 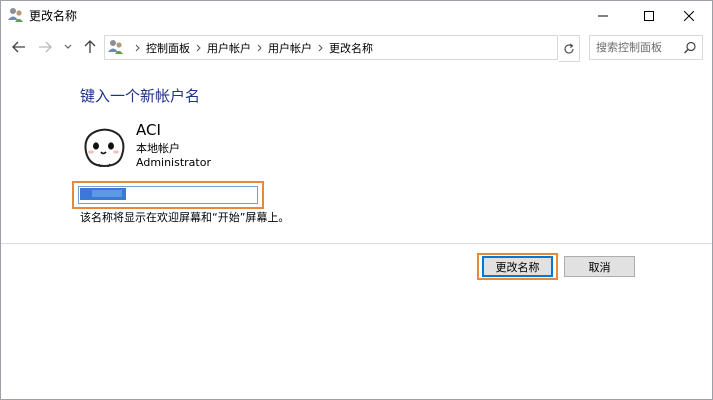 I want to click on recent-locations-button, so click(x=68, y=47).